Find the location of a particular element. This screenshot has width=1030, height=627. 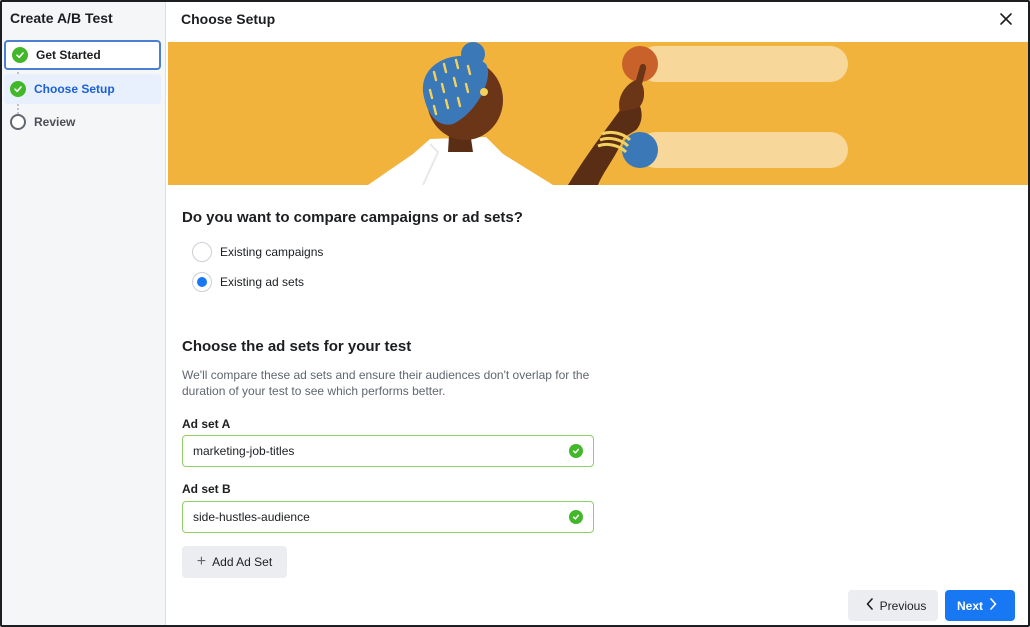

ad-set-b-label: Ad set B is located at coordinates (206, 489).